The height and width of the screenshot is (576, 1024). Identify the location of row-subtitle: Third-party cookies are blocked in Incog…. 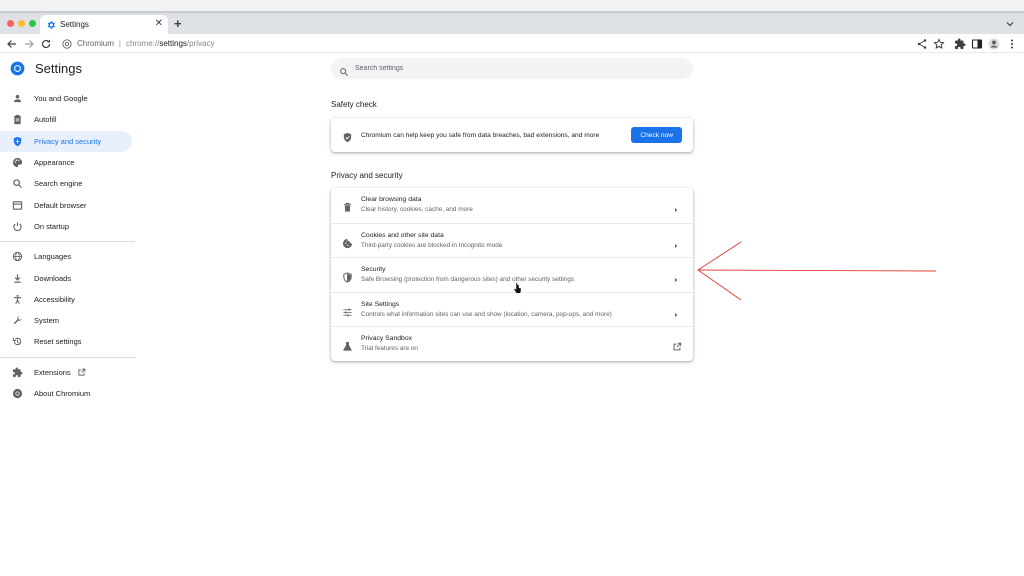
(432, 245).